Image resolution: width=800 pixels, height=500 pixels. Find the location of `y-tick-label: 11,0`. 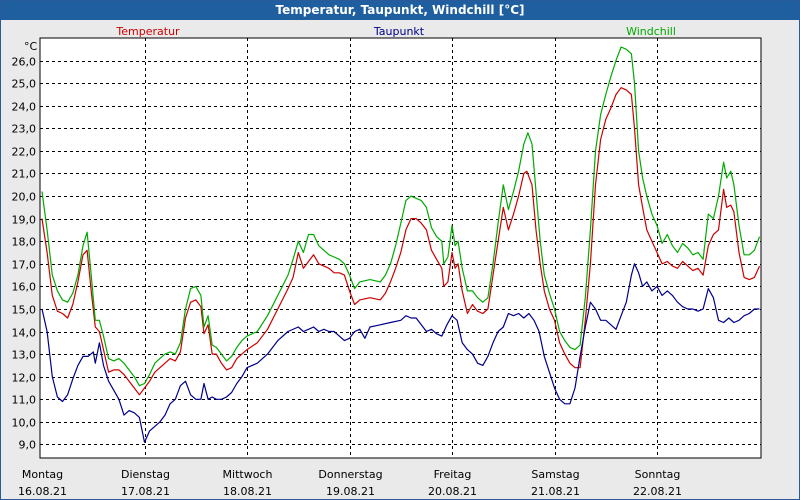

y-tick-label: 11,0 is located at coordinates (24, 400).